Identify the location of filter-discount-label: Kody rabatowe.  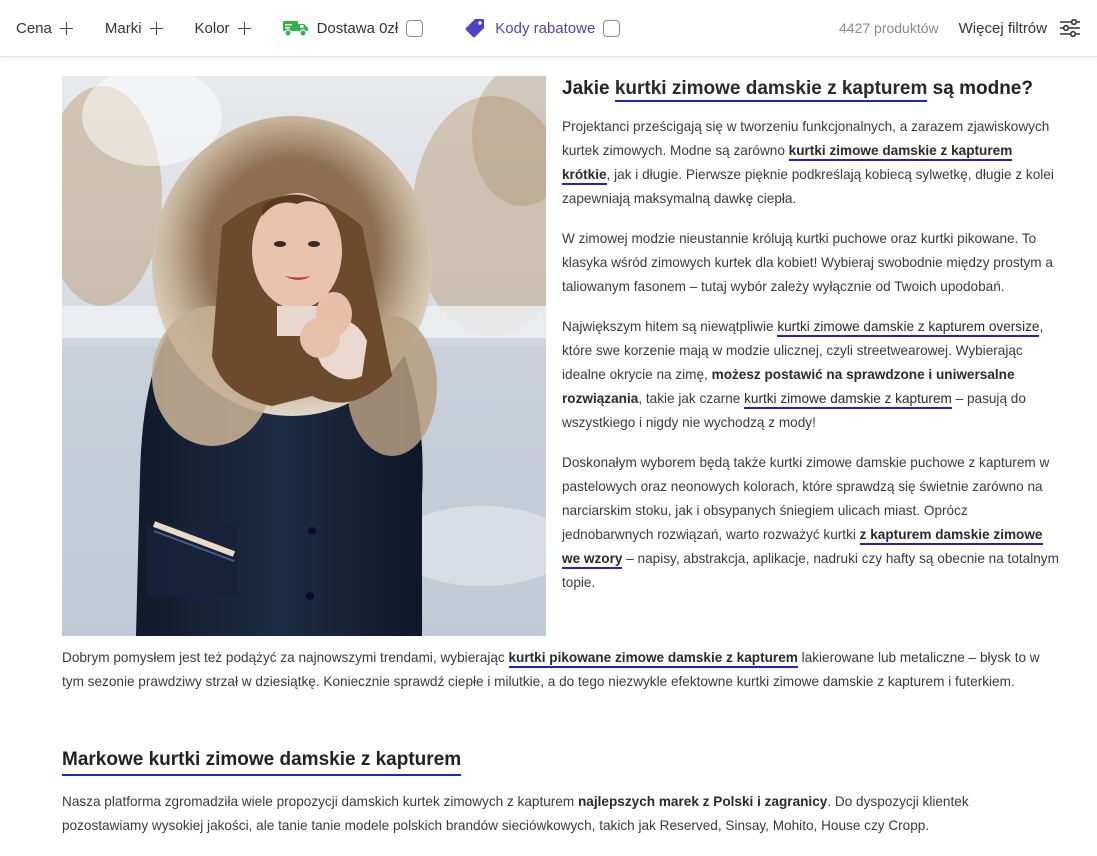
(545, 28).